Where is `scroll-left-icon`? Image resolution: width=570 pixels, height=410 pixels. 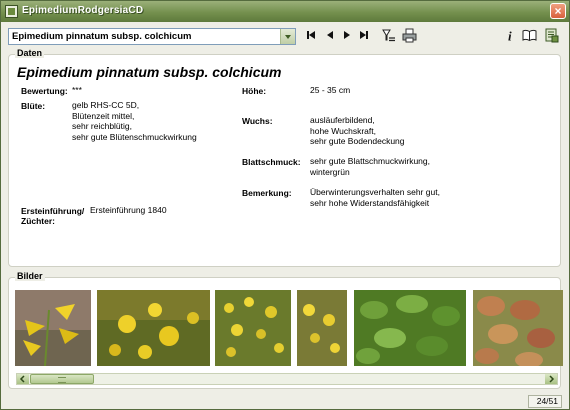
scroll-left-icon is located at coordinates (23, 379).